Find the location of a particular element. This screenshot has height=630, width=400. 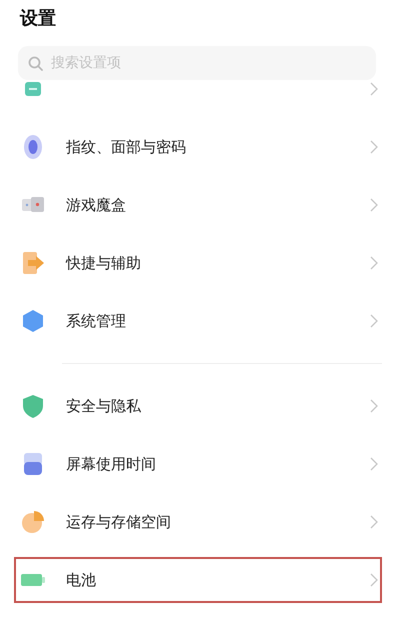

item-label: 系统管理 is located at coordinates (96, 321).